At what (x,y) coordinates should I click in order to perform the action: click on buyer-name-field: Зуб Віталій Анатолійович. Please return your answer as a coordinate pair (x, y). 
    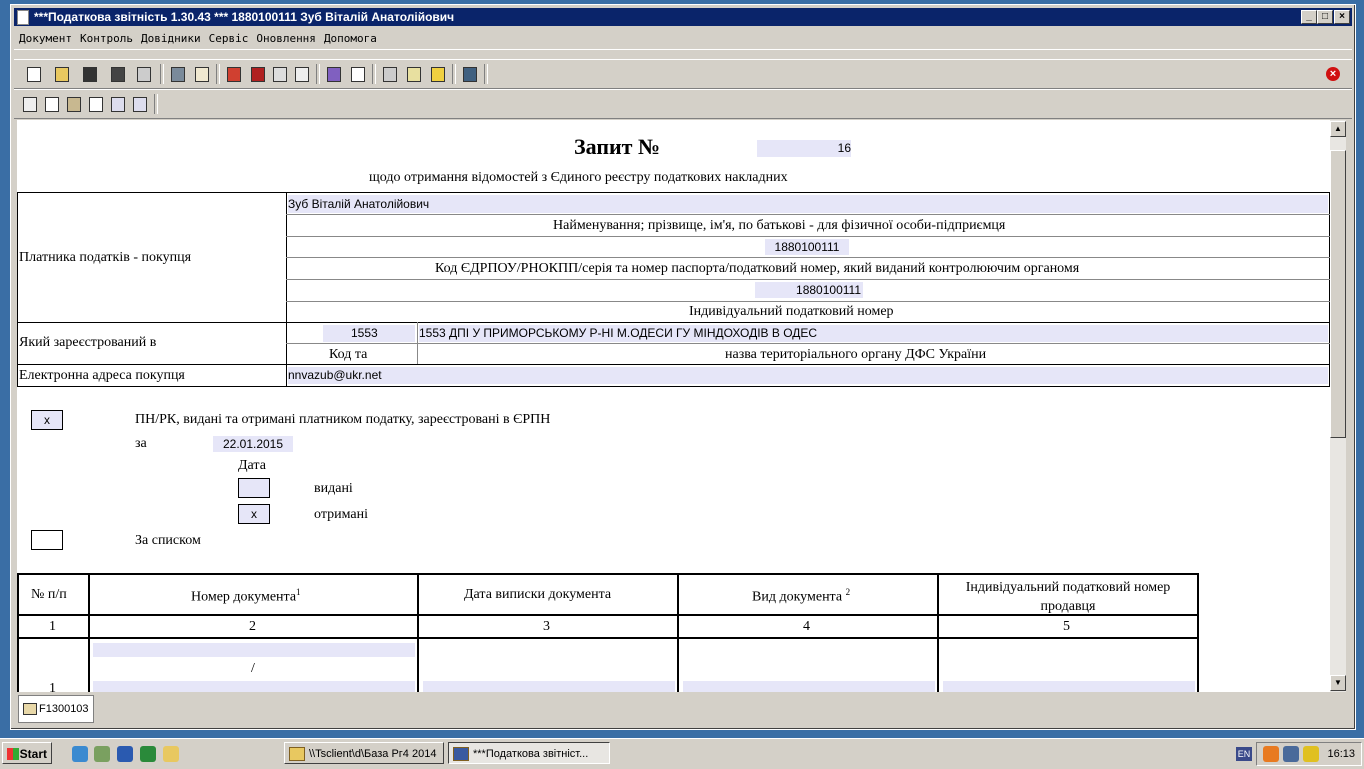
    Looking at the image, I should click on (808, 204).